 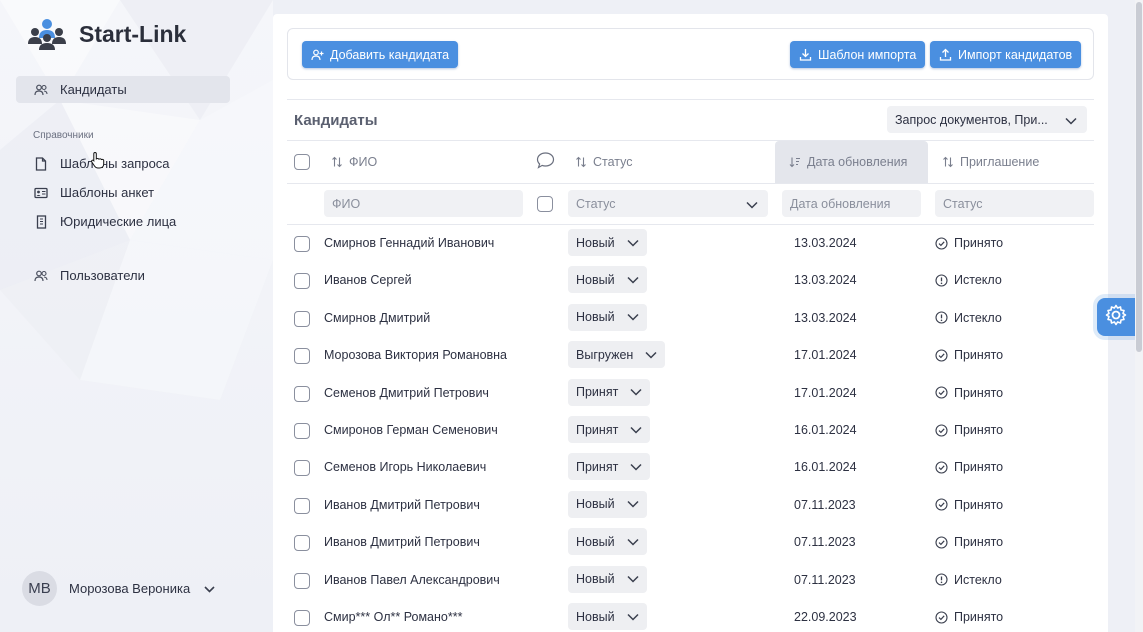 What do you see at coordinates (115, 163) in the screenshot?
I see `sidebar-item-label: Шаблоны запроса` at bounding box center [115, 163].